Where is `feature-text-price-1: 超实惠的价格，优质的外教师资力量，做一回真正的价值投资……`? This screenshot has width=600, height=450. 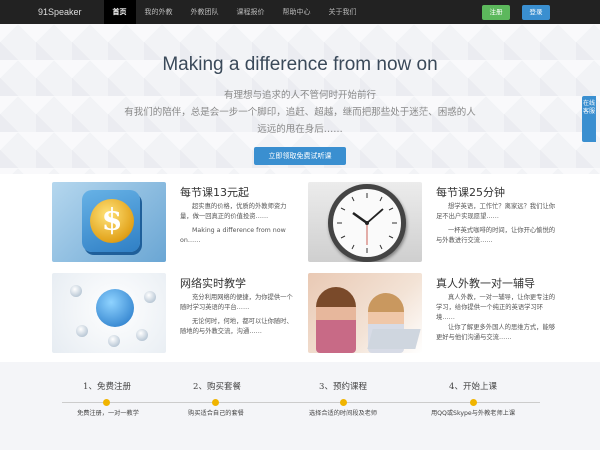 feature-text-price-1: 超实惠的价格，优质的外教师资力量，做一回真正的价值投资…… is located at coordinates (233, 211).